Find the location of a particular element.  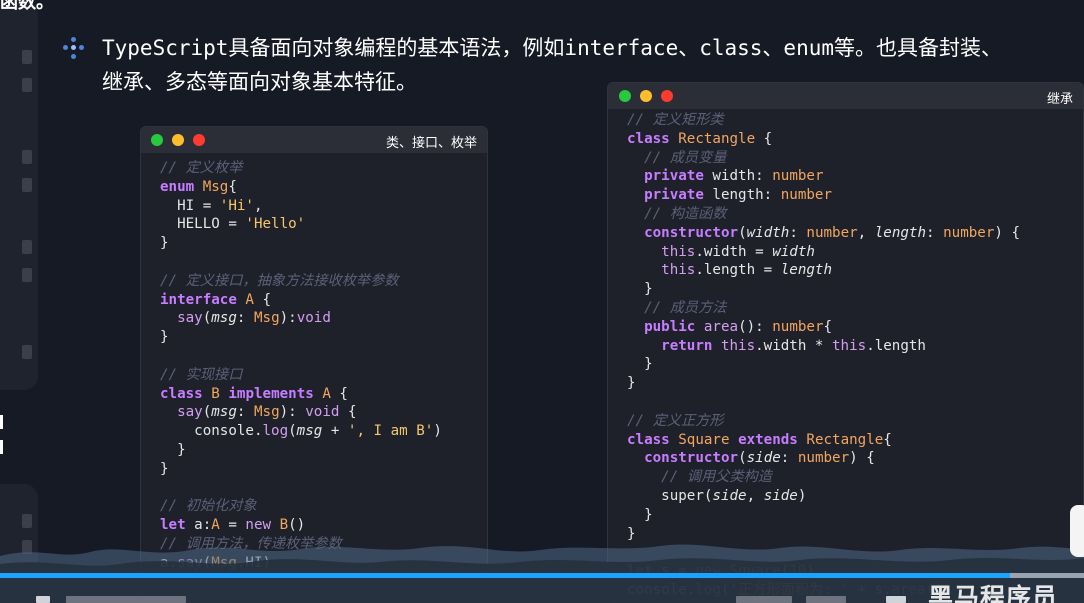

side-panel is located at coordinates (19, 195).